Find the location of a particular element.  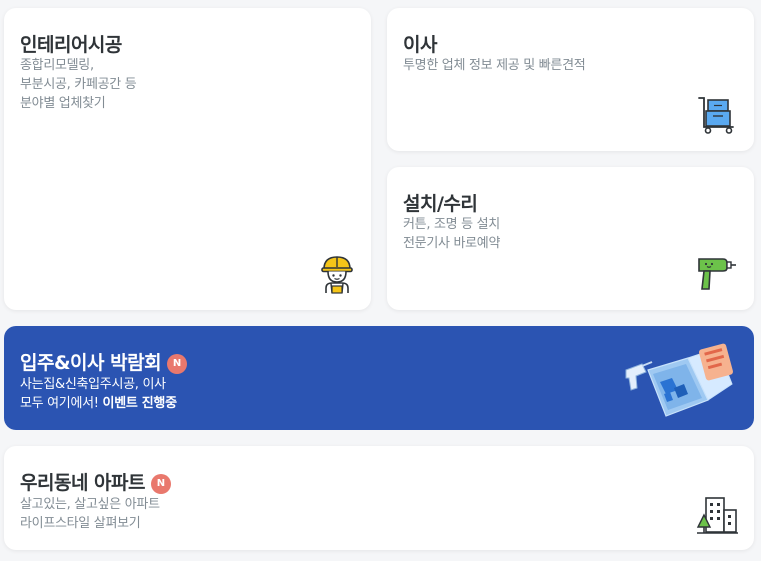

card-desc-line: 라이프스타일 살펴보기 is located at coordinates (80, 523).